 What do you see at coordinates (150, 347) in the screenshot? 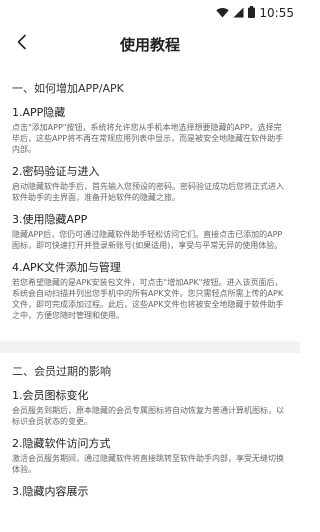
I see `section-divider` at bounding box center [150, 347].